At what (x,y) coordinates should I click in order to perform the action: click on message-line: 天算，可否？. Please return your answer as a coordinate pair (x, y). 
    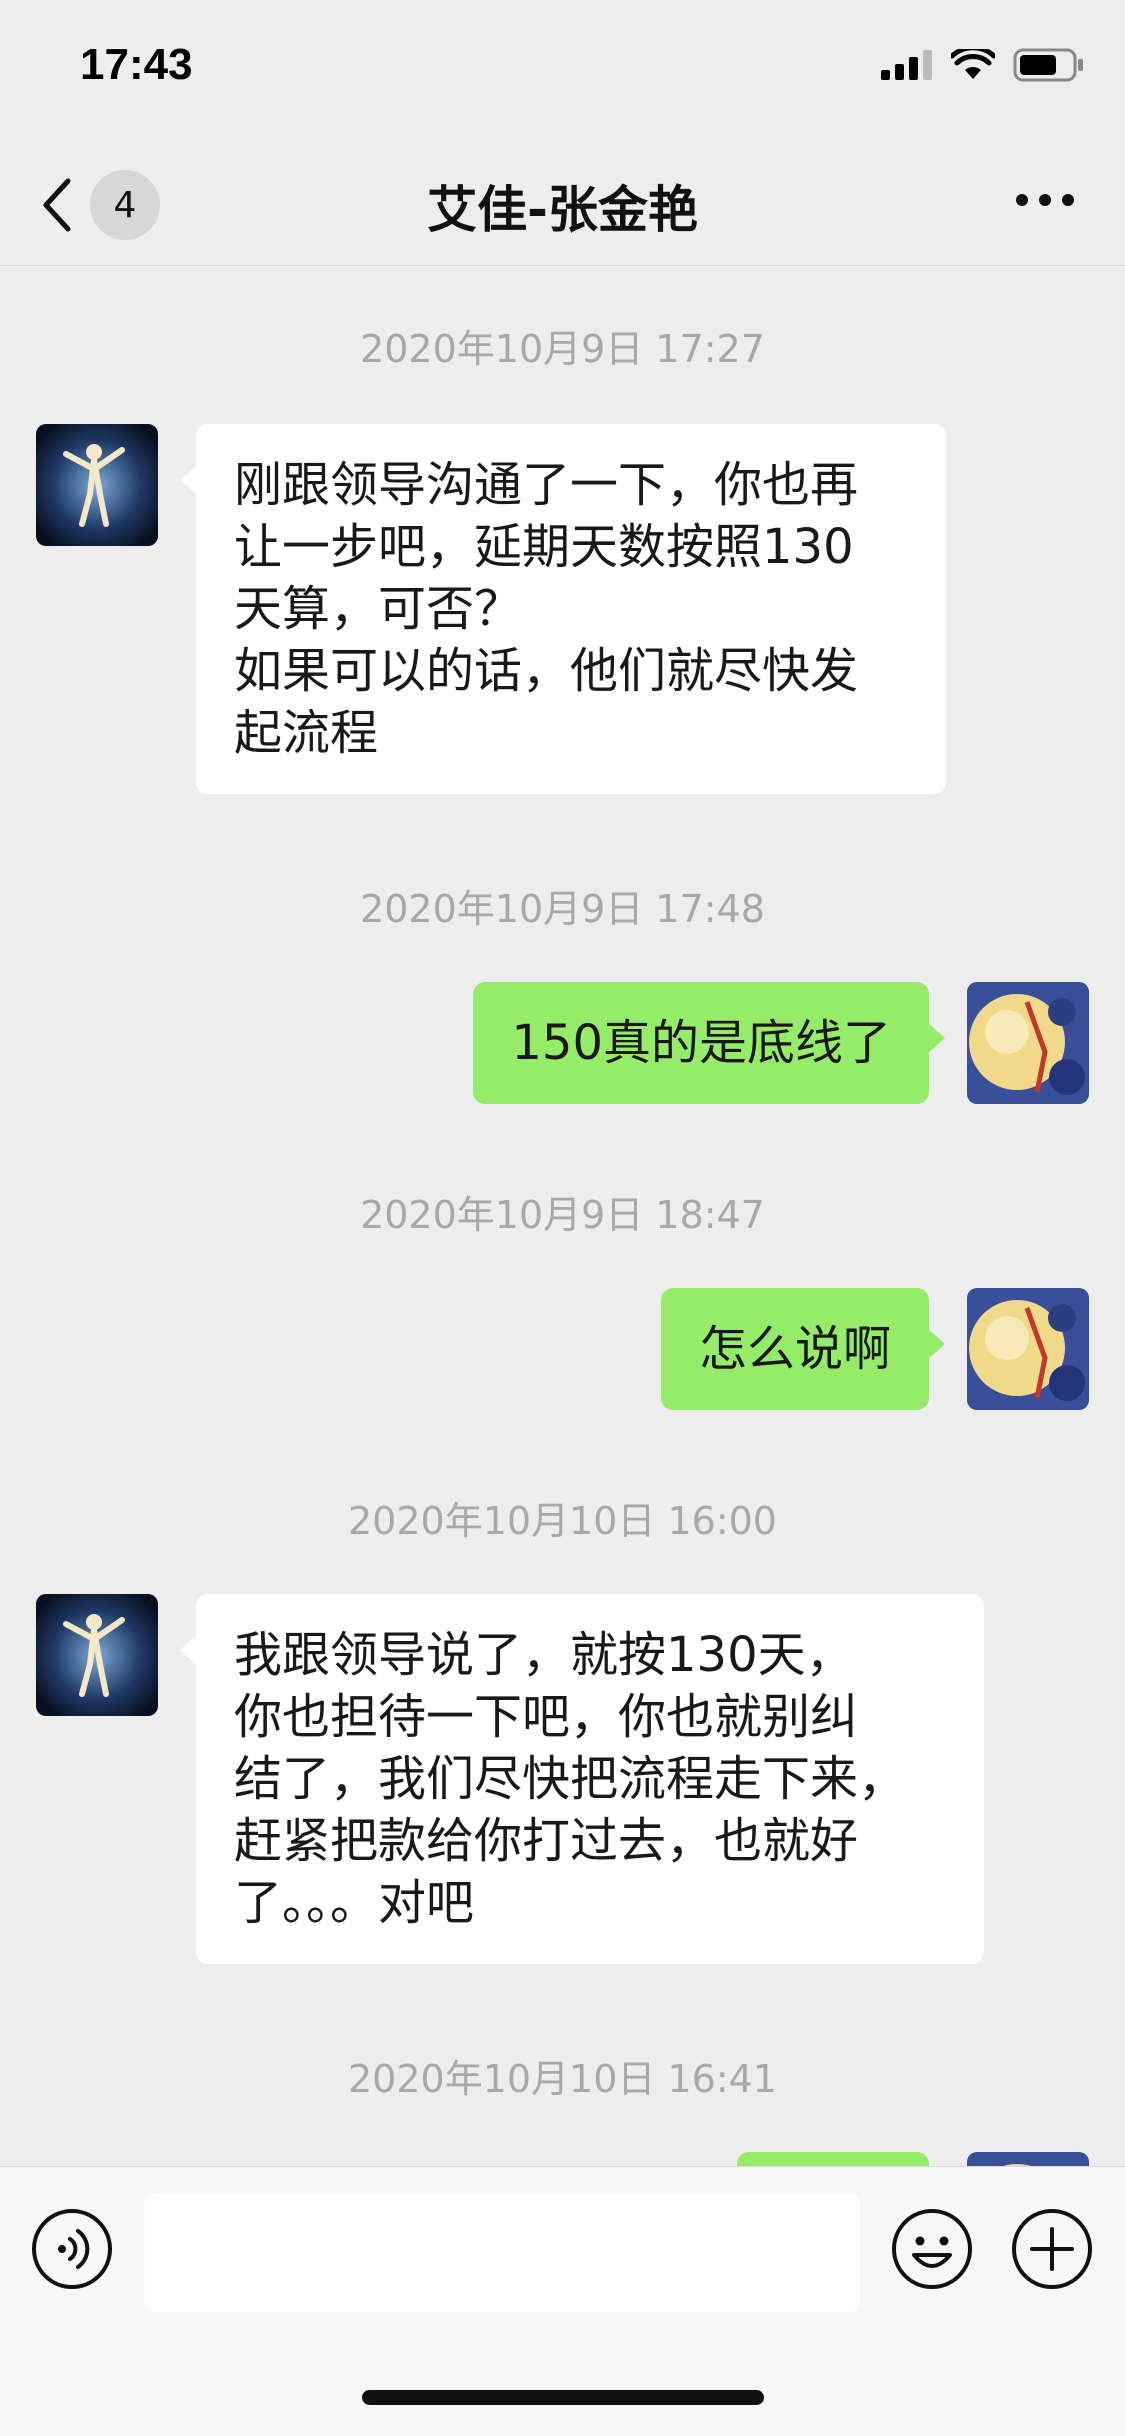
    Looking at the image, I should click on (378, 609).